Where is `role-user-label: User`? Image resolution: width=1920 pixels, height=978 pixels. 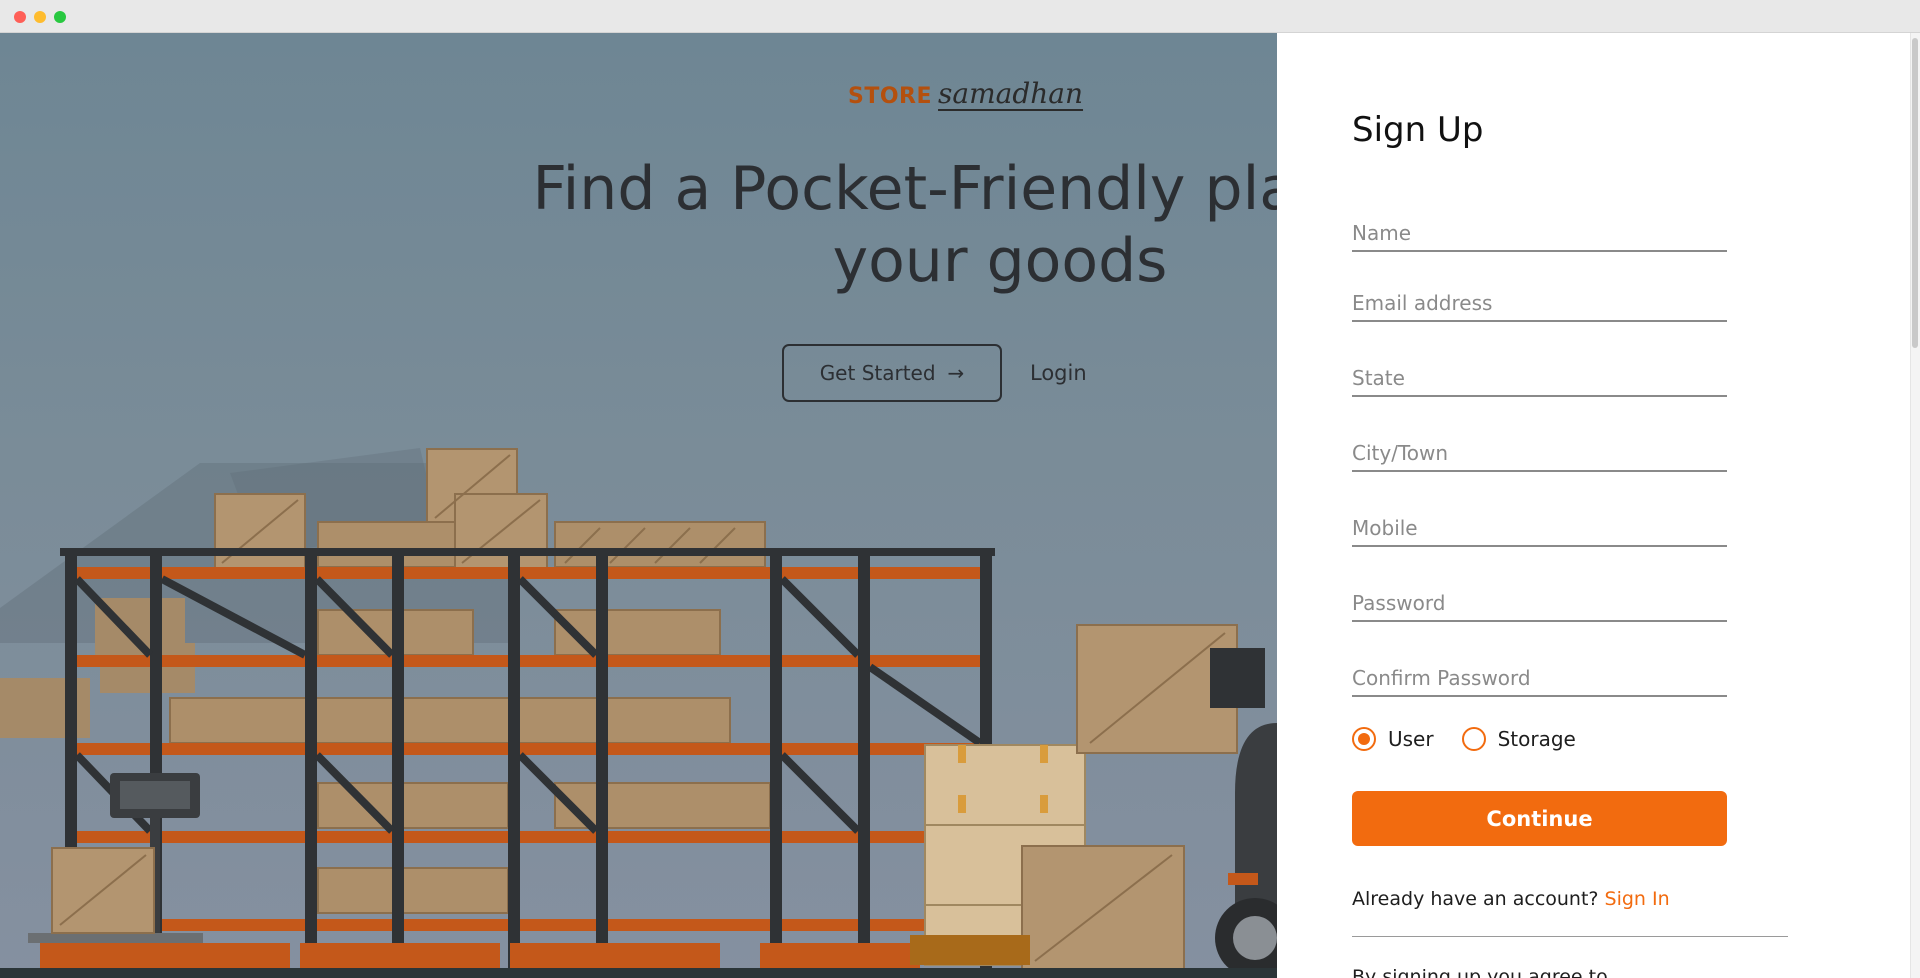 role-user-label: User is located at coordinates (1411, 739).